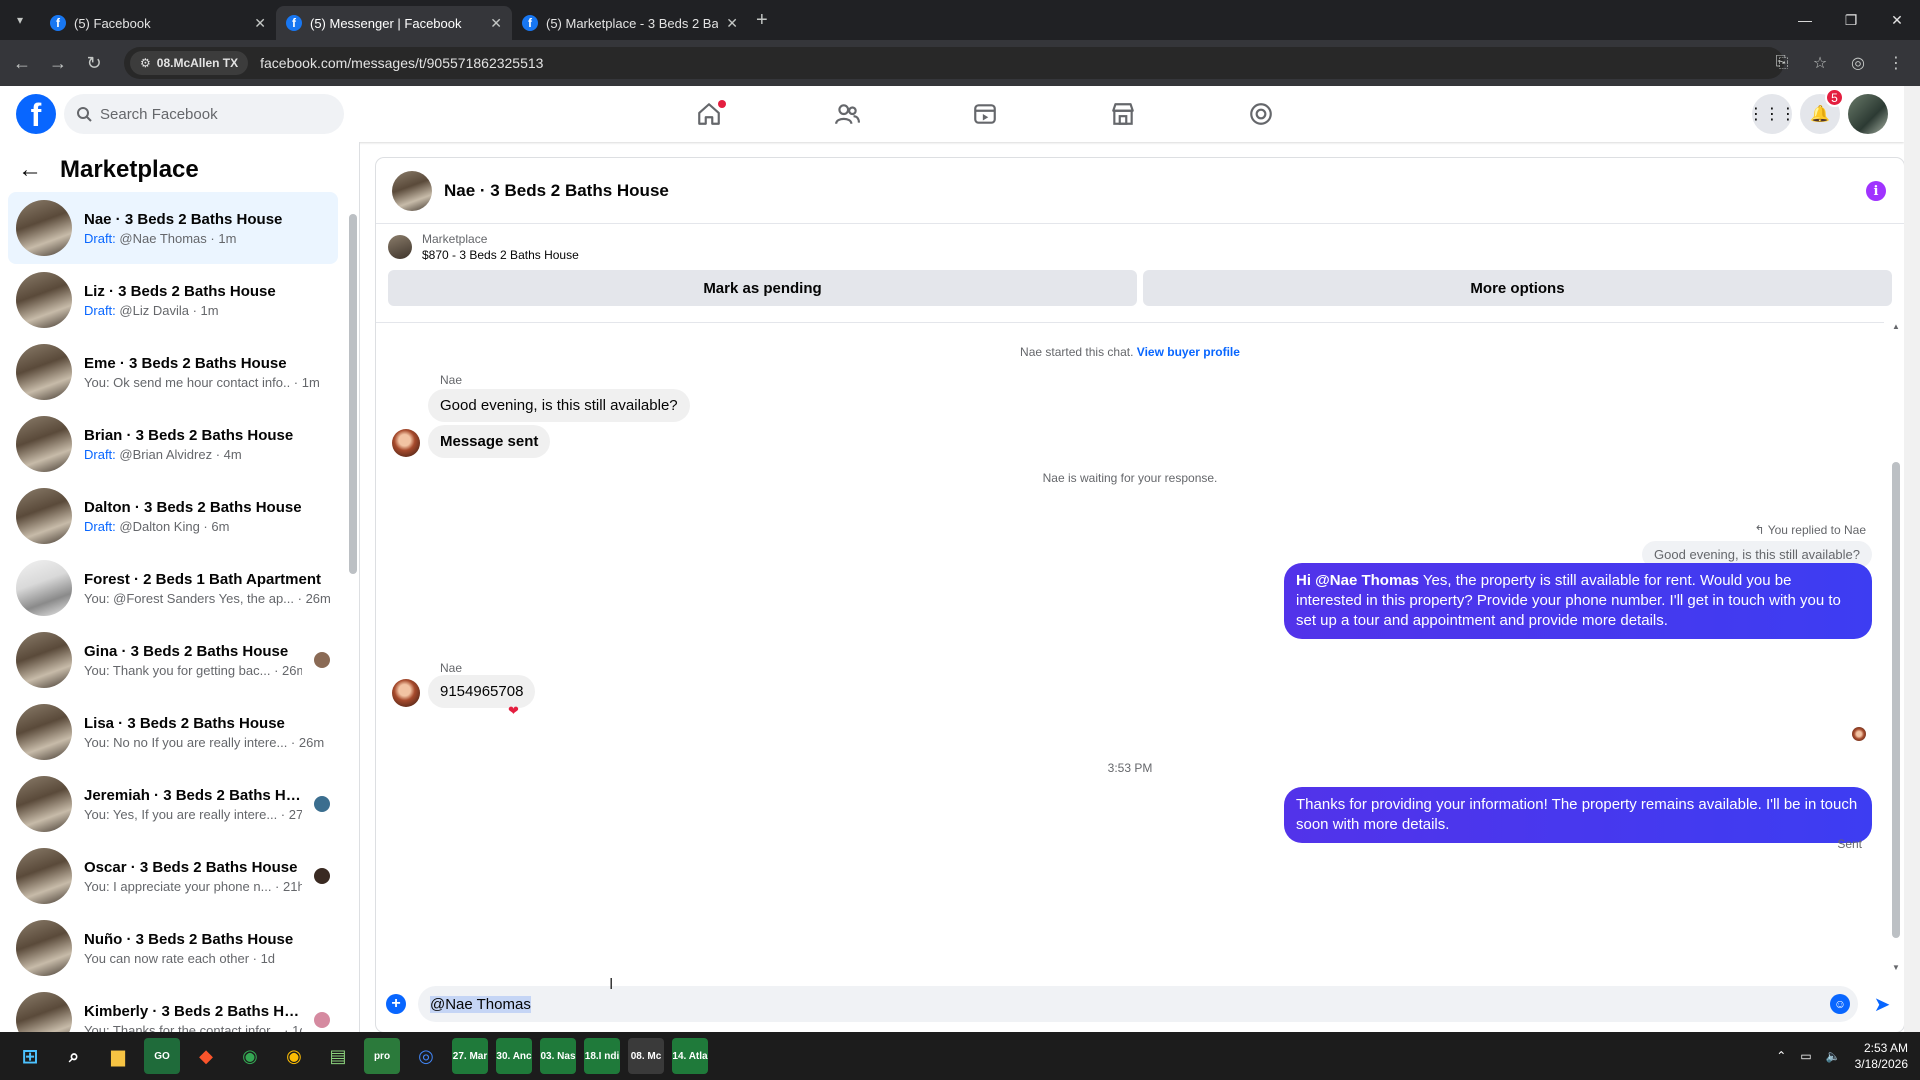 Image resolution: width=1920 pixels, height=1080 pixels. Describe the element at coordinates (1896, 63) in the screenshot. I see `browser-menu-icon: ⋮` at that location.